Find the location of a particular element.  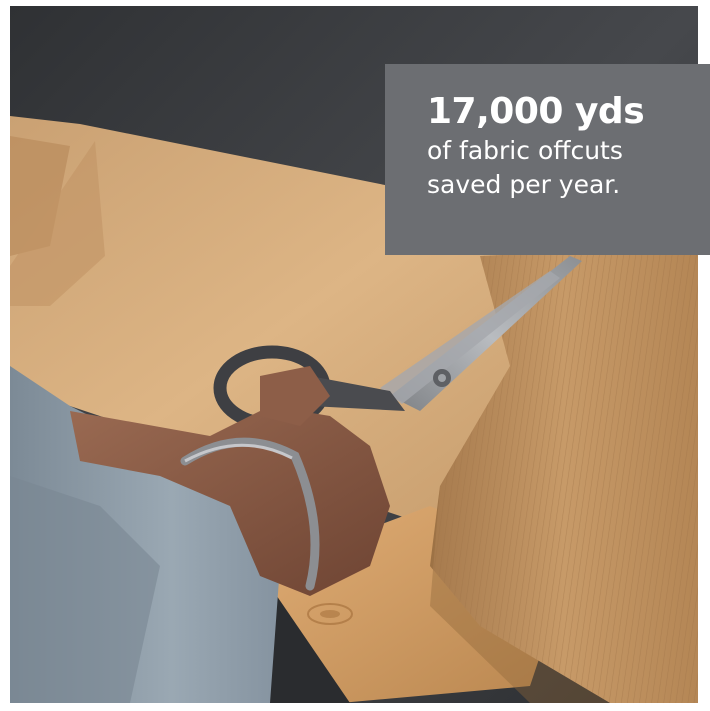

stat-number: 17,000 yds is located at coordinates (536, 111).